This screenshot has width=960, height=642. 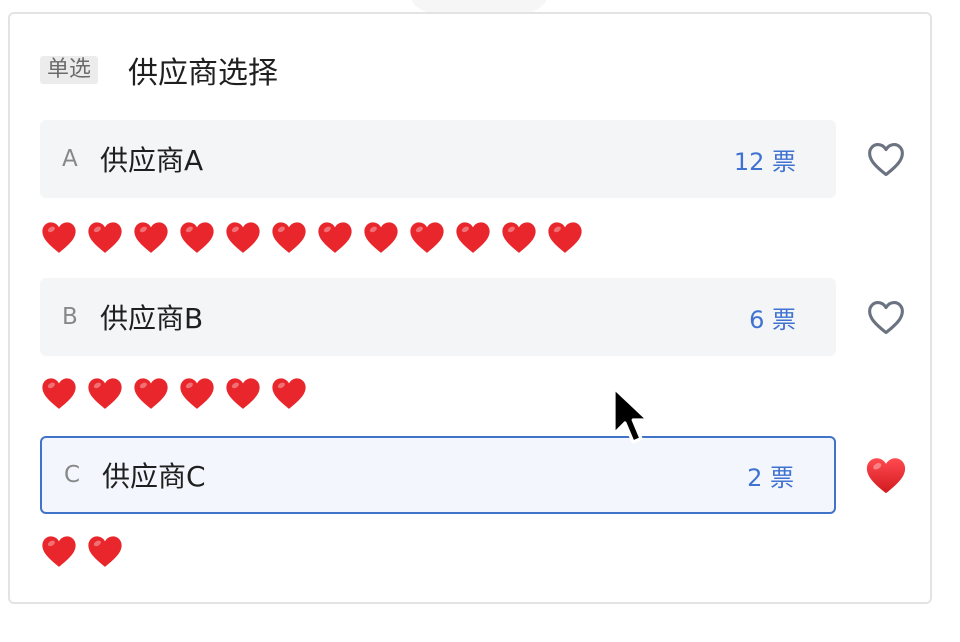 I want to click on option-b: B 供应商B 6 票, so click(x=438, y=317).